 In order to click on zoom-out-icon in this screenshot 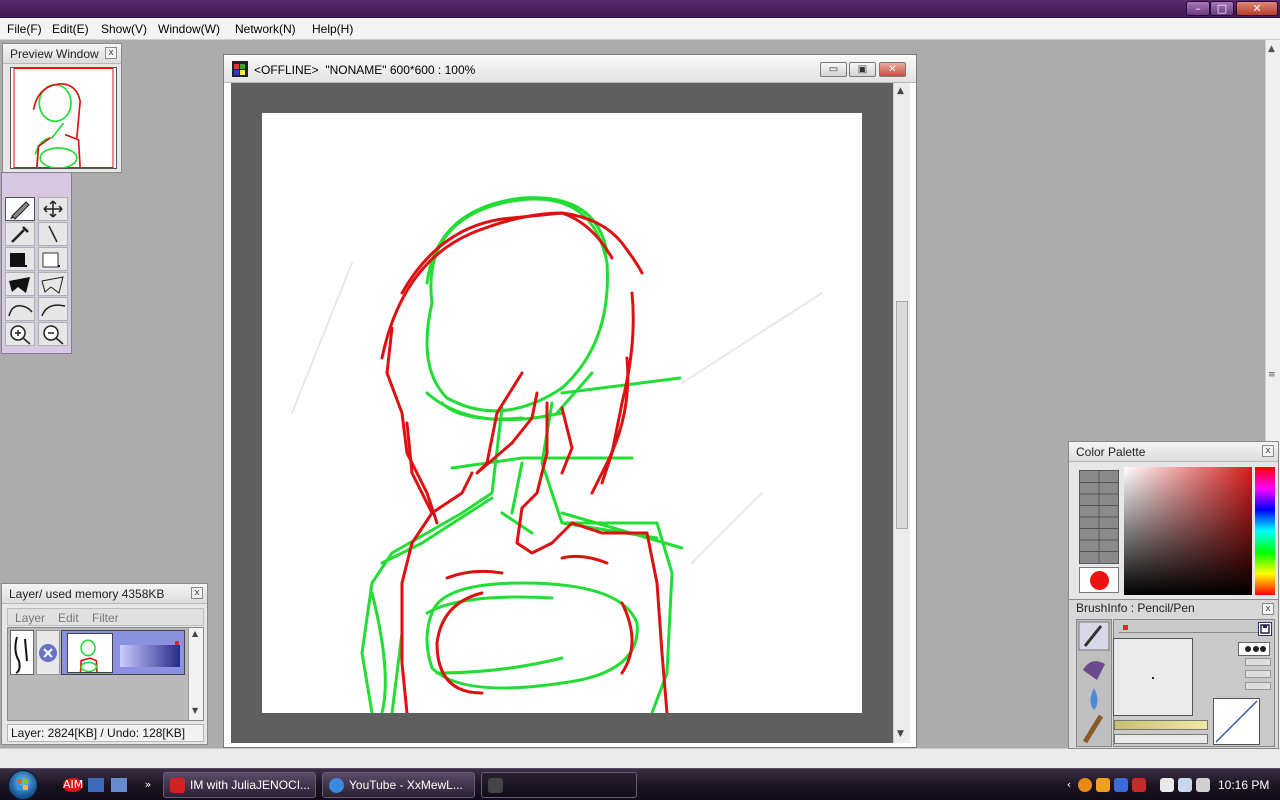, I will do `click(53, 335)`.